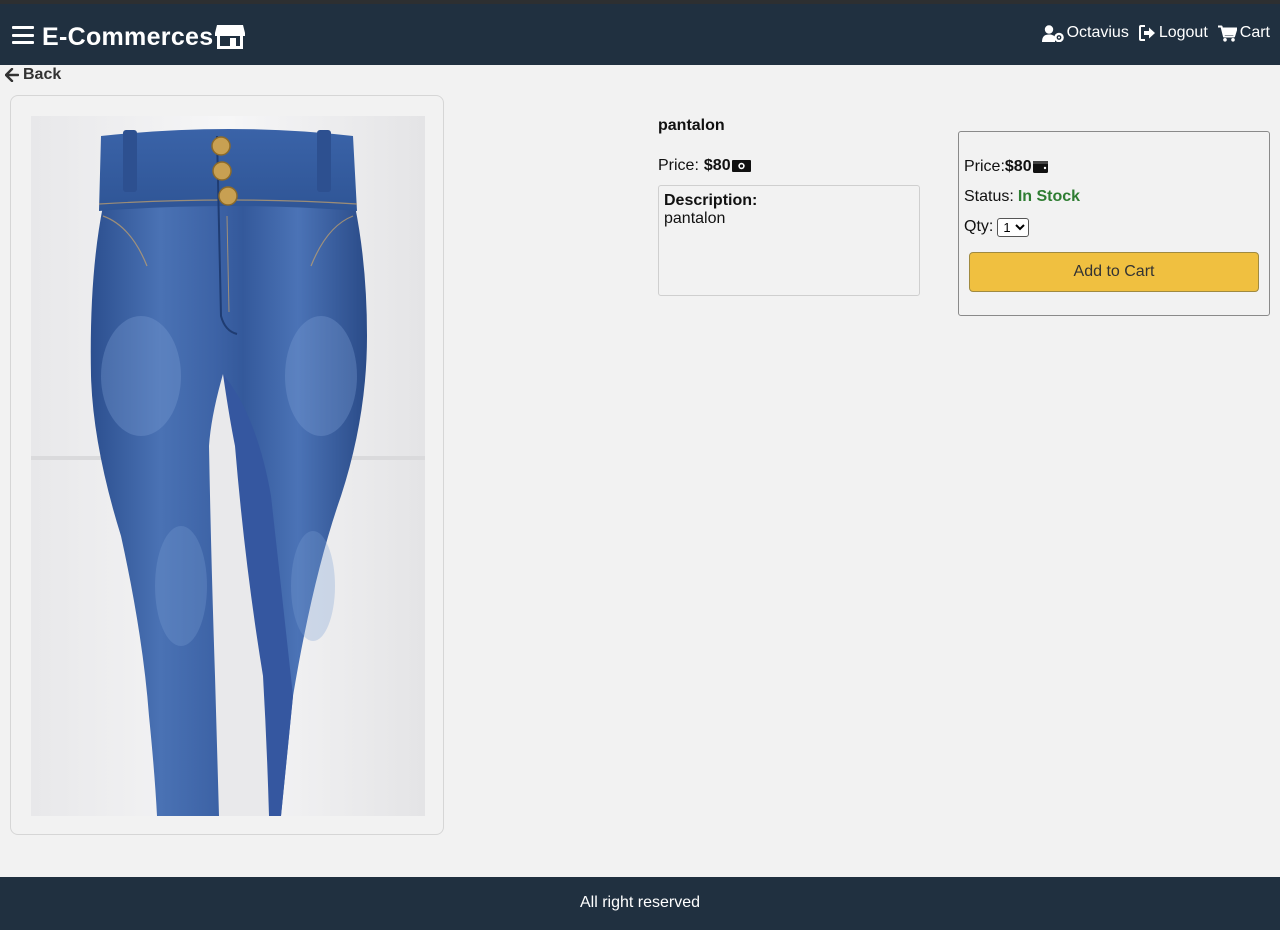 Image resolution: width=1280 pixels, height=930 pixels. I want to click on top-navbar: E-Commerces Octavius Logout Cart, so click(640, 34).